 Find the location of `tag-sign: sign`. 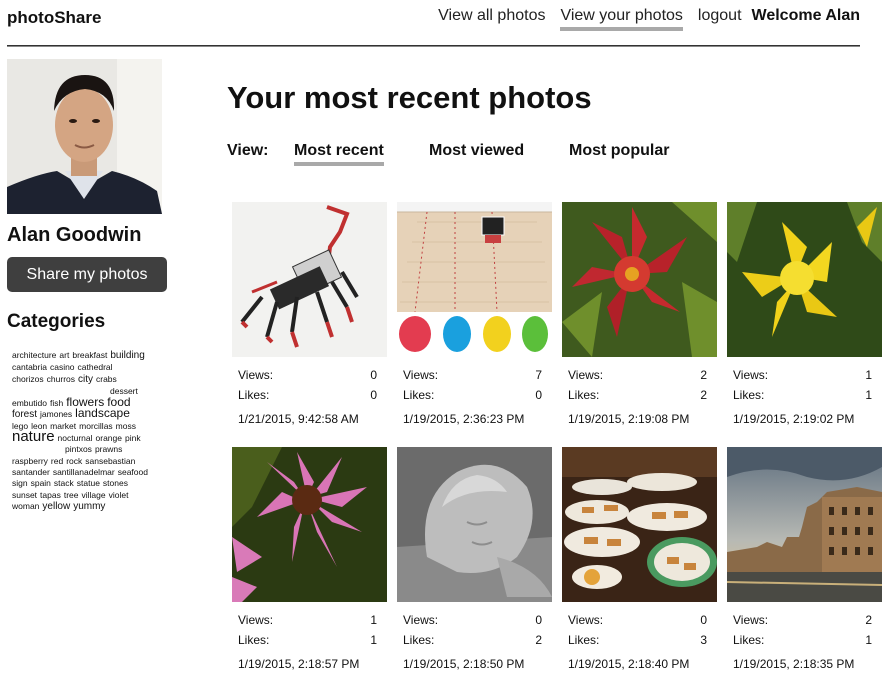

tag-sign: sign is located at coordinates (20, 483).